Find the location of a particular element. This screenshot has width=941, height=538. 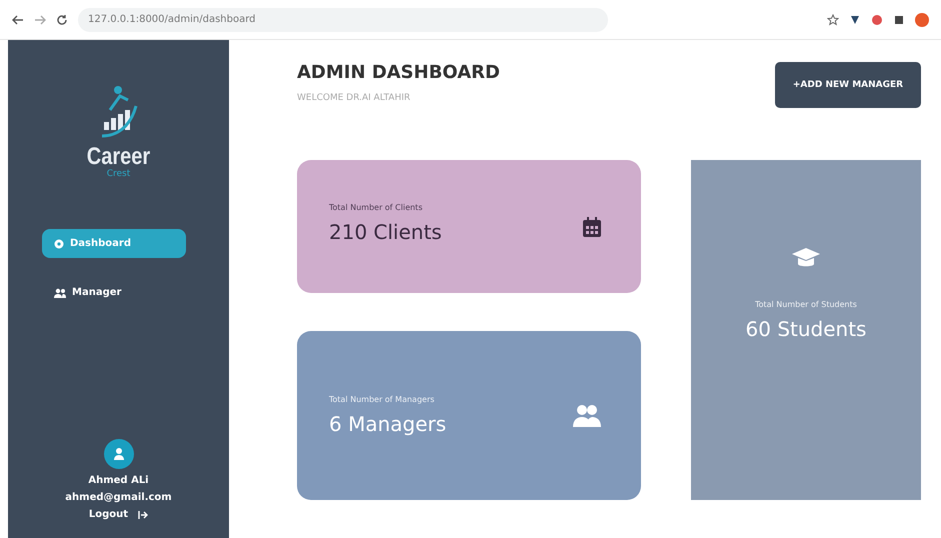

stat-value: 60 Students is located at coordinates (806, 329).